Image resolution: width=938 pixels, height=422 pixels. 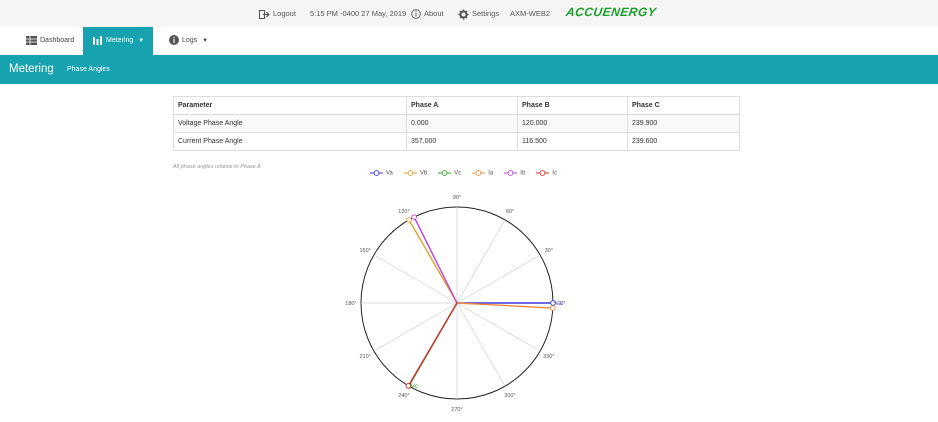 I want to click on table-cell: 239.600, so click(x=683, y=141).